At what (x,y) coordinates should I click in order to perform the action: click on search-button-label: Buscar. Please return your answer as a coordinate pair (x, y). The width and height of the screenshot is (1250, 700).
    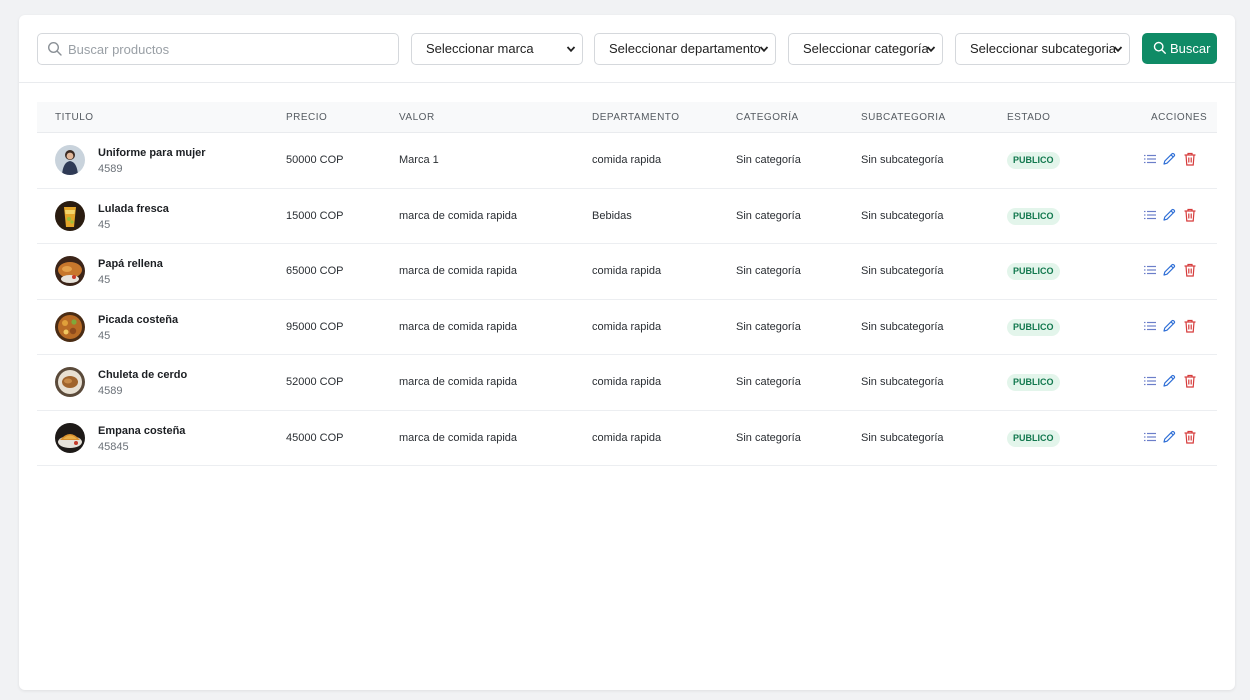
    Looking at the image, I should click on (1190, 48).